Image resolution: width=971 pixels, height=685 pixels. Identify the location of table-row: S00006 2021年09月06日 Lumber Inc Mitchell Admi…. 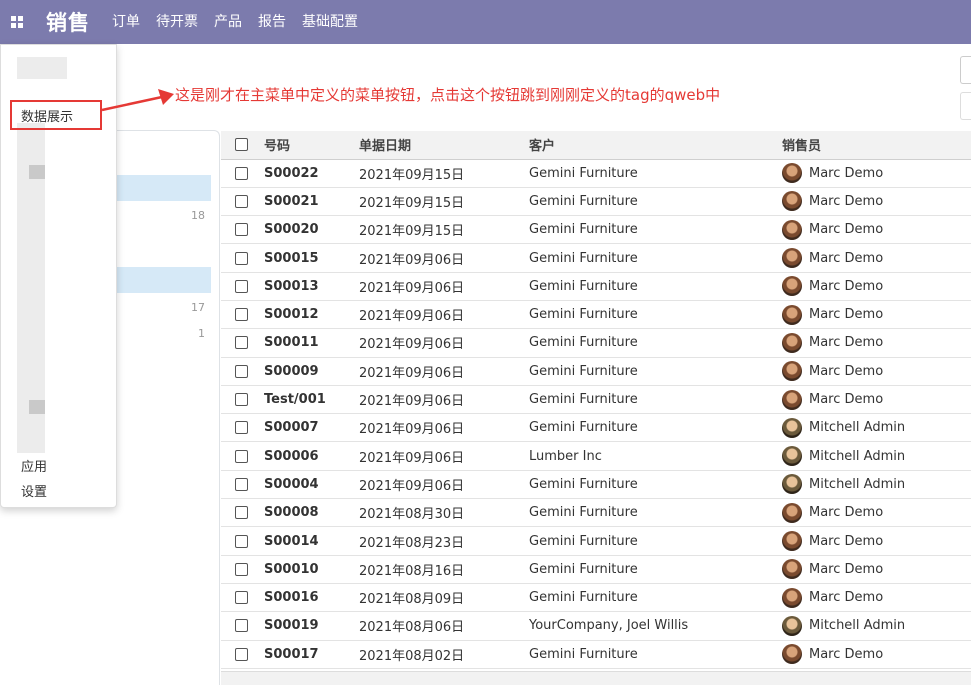
(596, 456).